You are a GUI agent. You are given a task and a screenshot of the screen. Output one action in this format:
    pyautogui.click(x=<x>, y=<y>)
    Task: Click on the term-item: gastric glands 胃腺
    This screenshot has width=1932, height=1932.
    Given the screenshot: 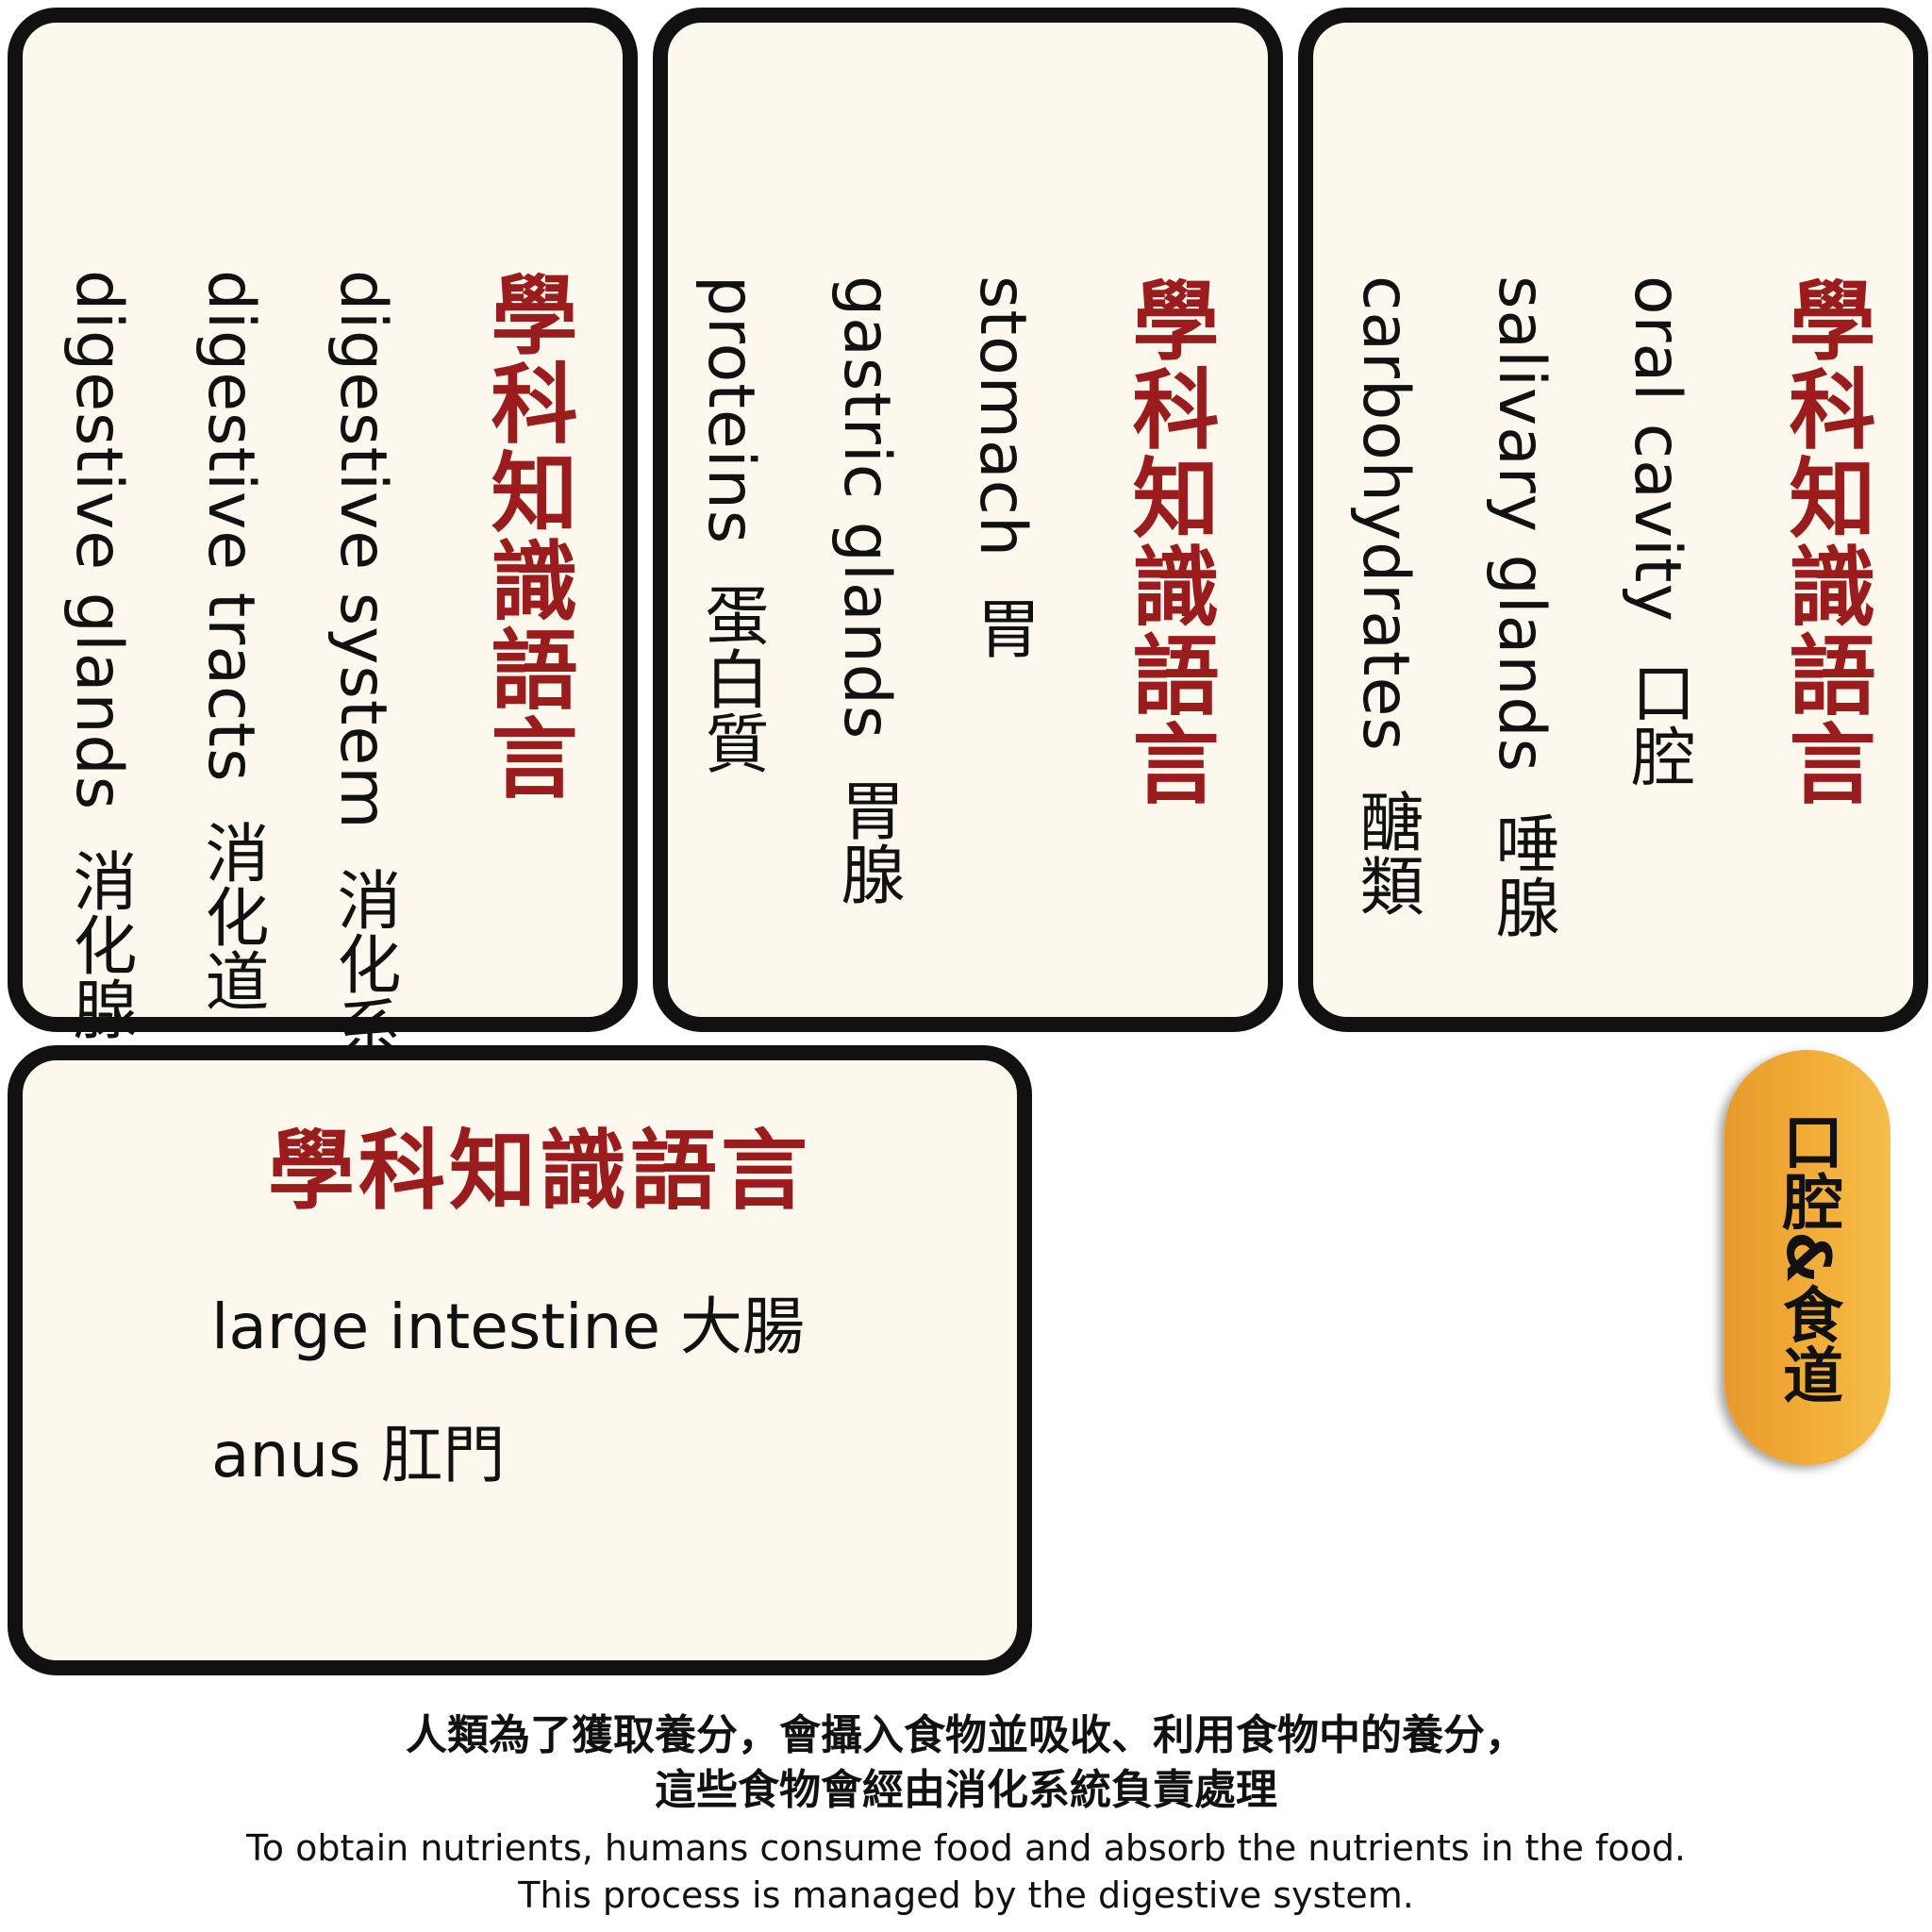 What is the action you would take?
    pyautogui.click(x=866, y=590)
    